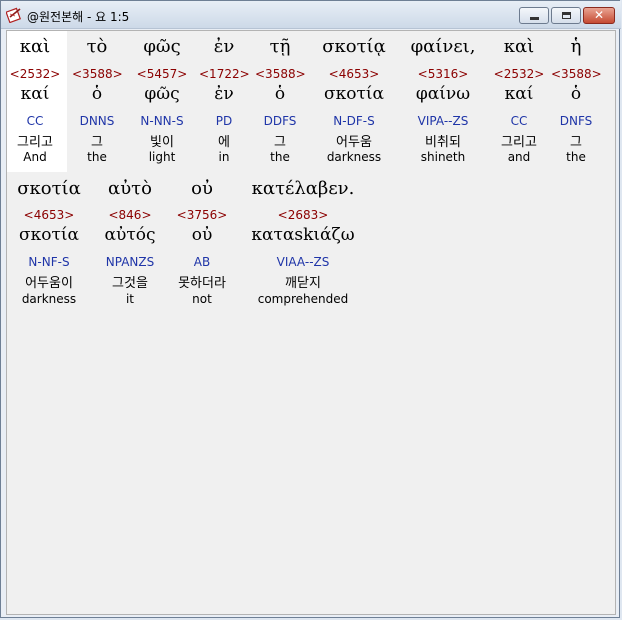 The height and width of the screenshot is (620, 622). I want to click on morphology-code: DDFS, so click(280, 121).